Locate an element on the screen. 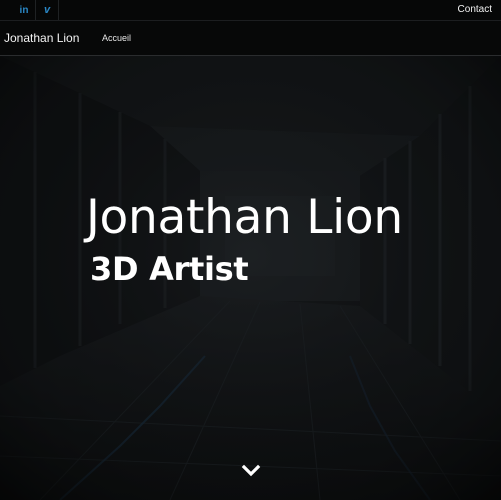 The height and width of the screenshot is (500, 501). hero-title: Jonathan Lion is located at coordinates (244, 217).